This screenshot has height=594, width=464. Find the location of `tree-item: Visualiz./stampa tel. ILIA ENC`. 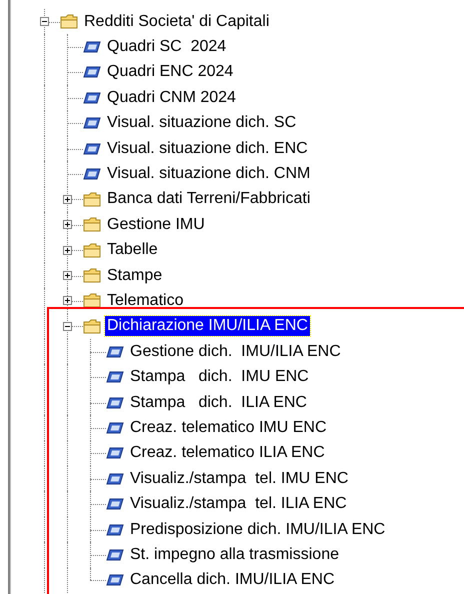

tree-item: Visualiz./stampa tel. ILIA ENC is located at coordinates (238, 504).